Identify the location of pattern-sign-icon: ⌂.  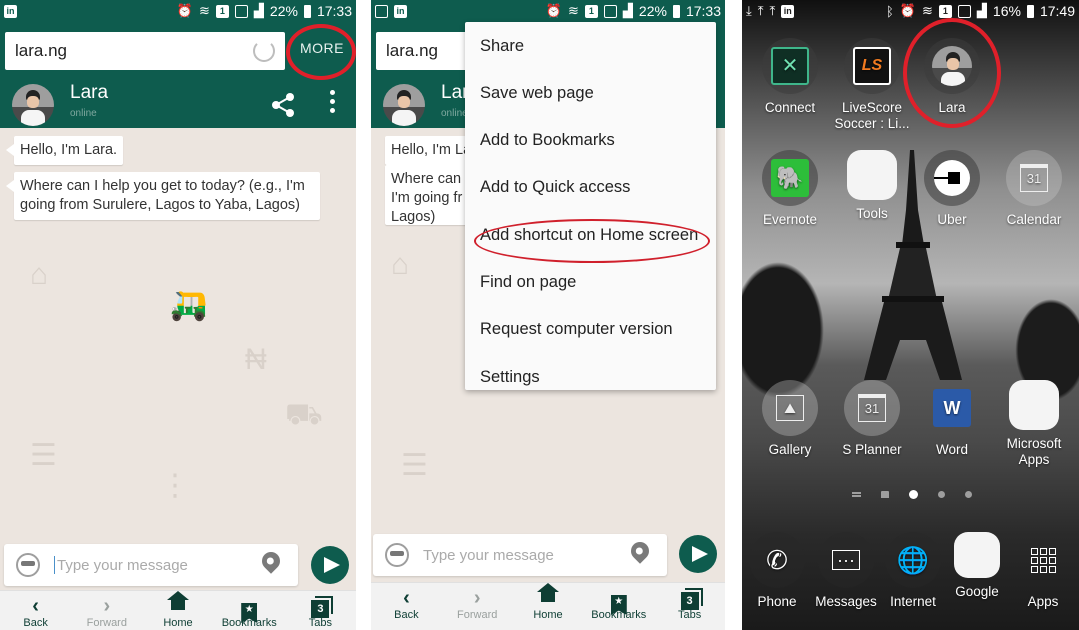
(39, 274).